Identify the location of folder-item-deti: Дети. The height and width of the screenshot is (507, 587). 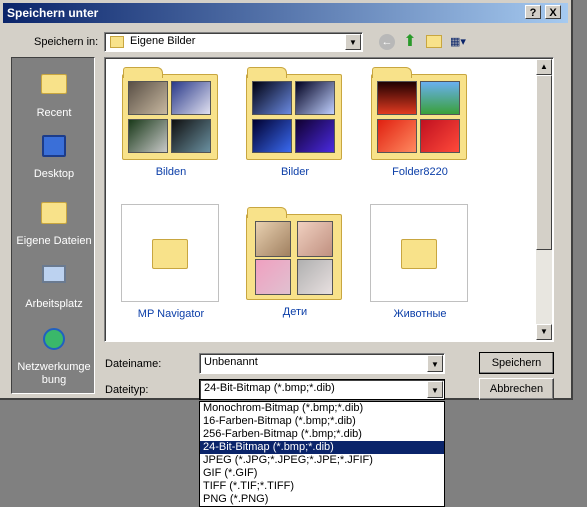
(295, 261).